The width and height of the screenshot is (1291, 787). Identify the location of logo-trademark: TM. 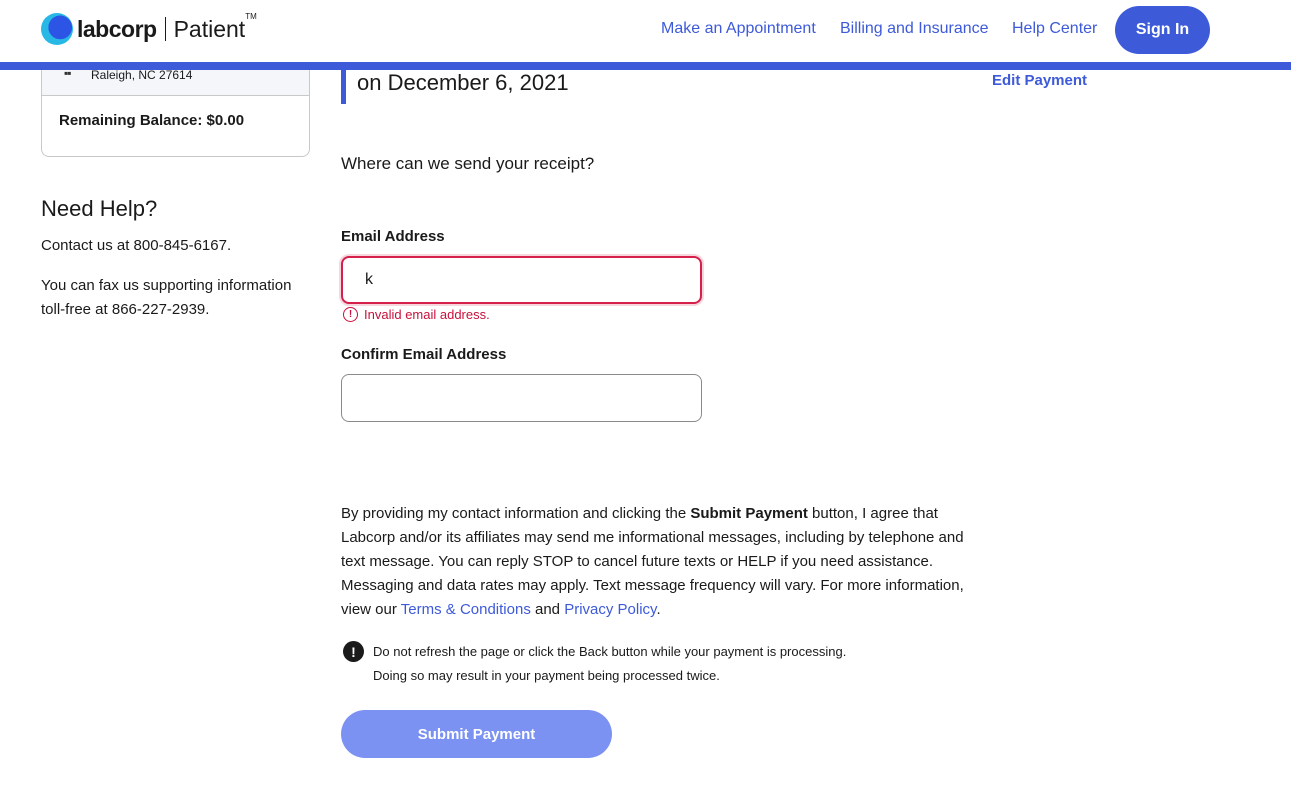
(251, 16).